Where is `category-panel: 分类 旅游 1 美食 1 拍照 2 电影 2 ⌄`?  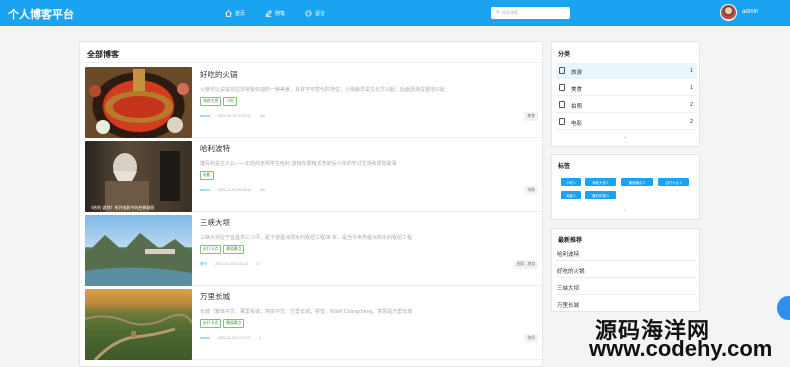 category-panel: 分类 旅游 1 美食 1 拍照 2 电影 2 ⌄ is located at coordinates (625, 94).